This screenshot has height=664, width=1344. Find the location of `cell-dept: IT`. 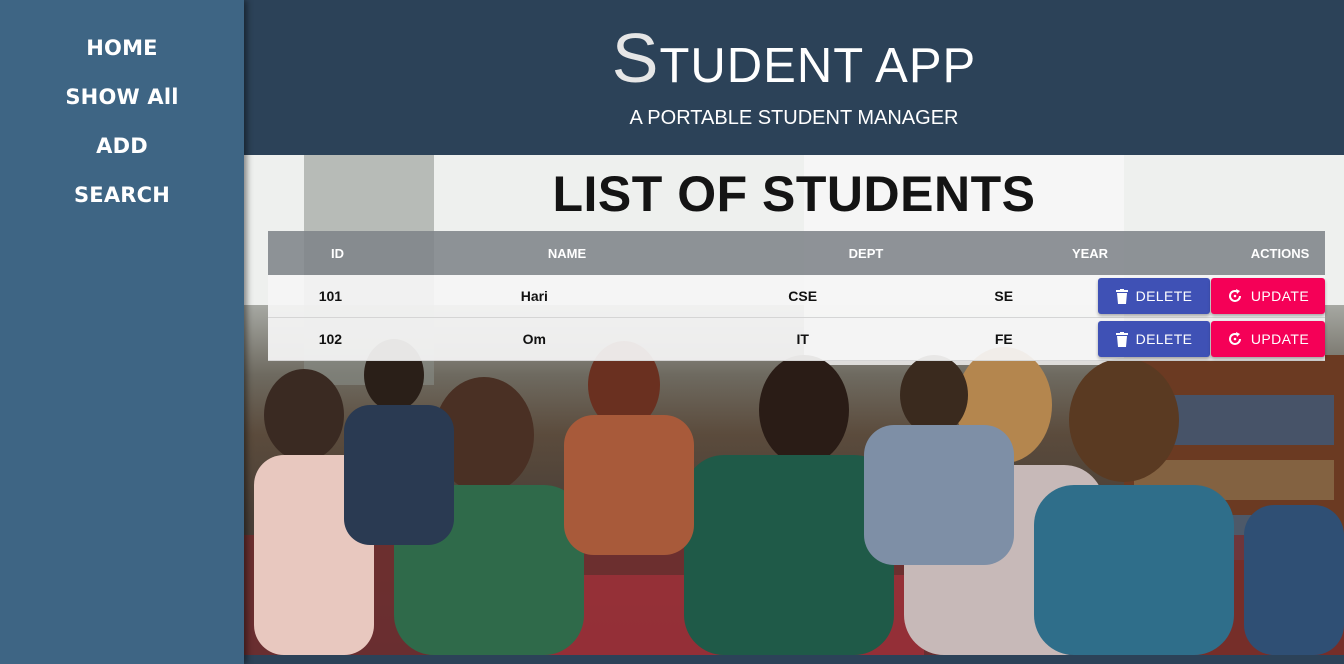

cell-dept: IT is located at coordinates (802, 339).